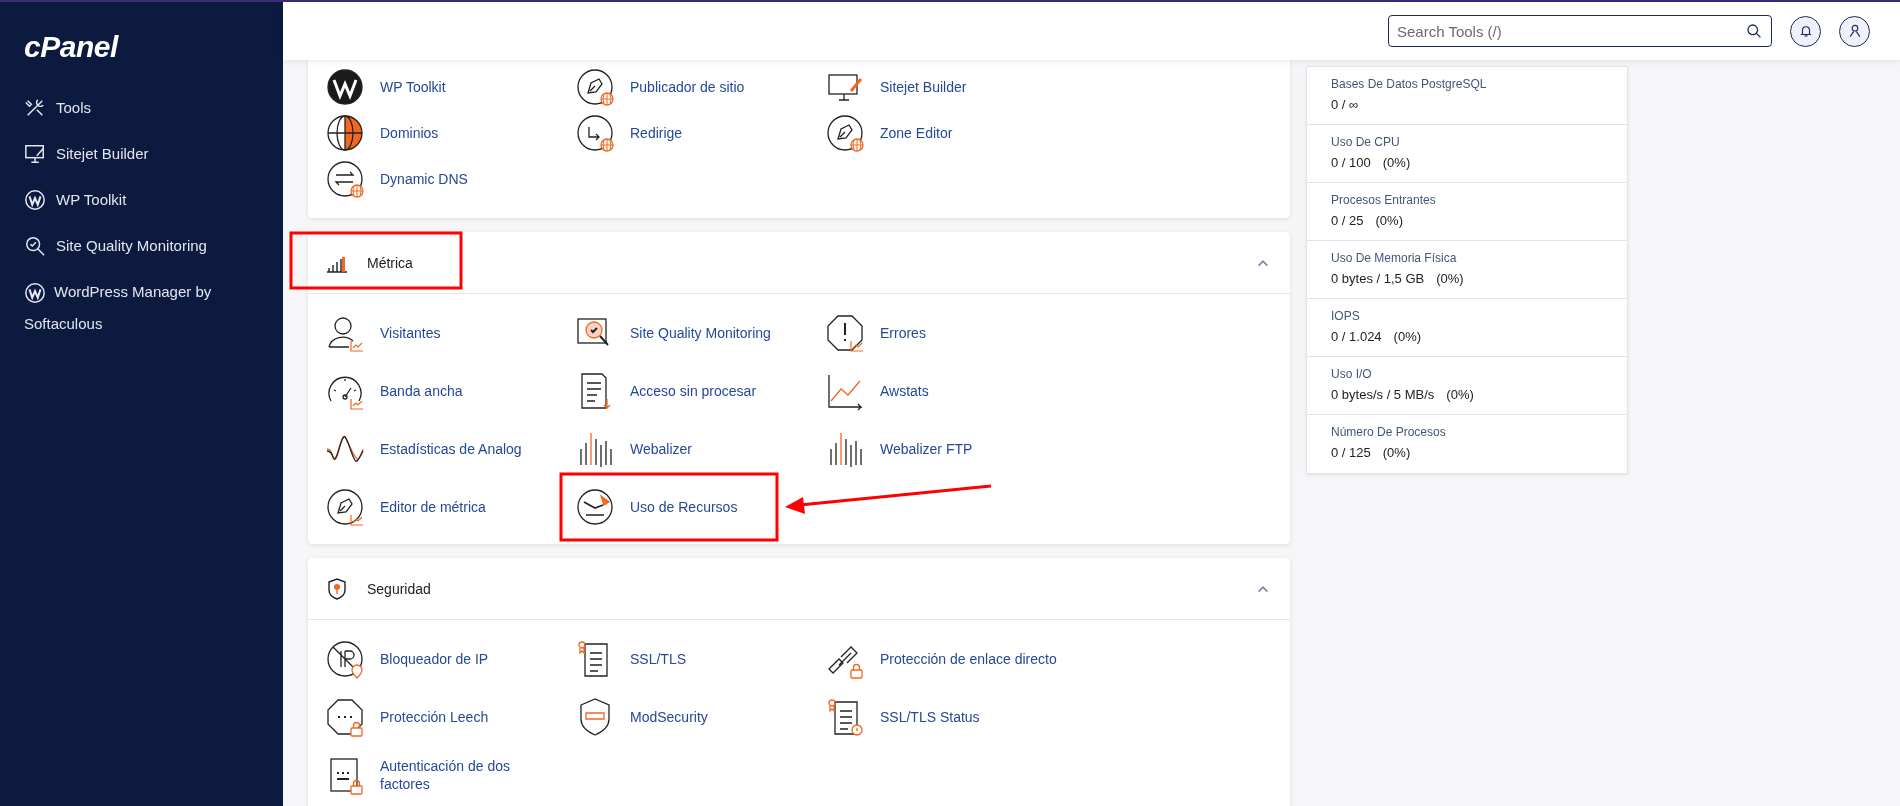  I want to click on magnifier-icon, so click(35, 246).